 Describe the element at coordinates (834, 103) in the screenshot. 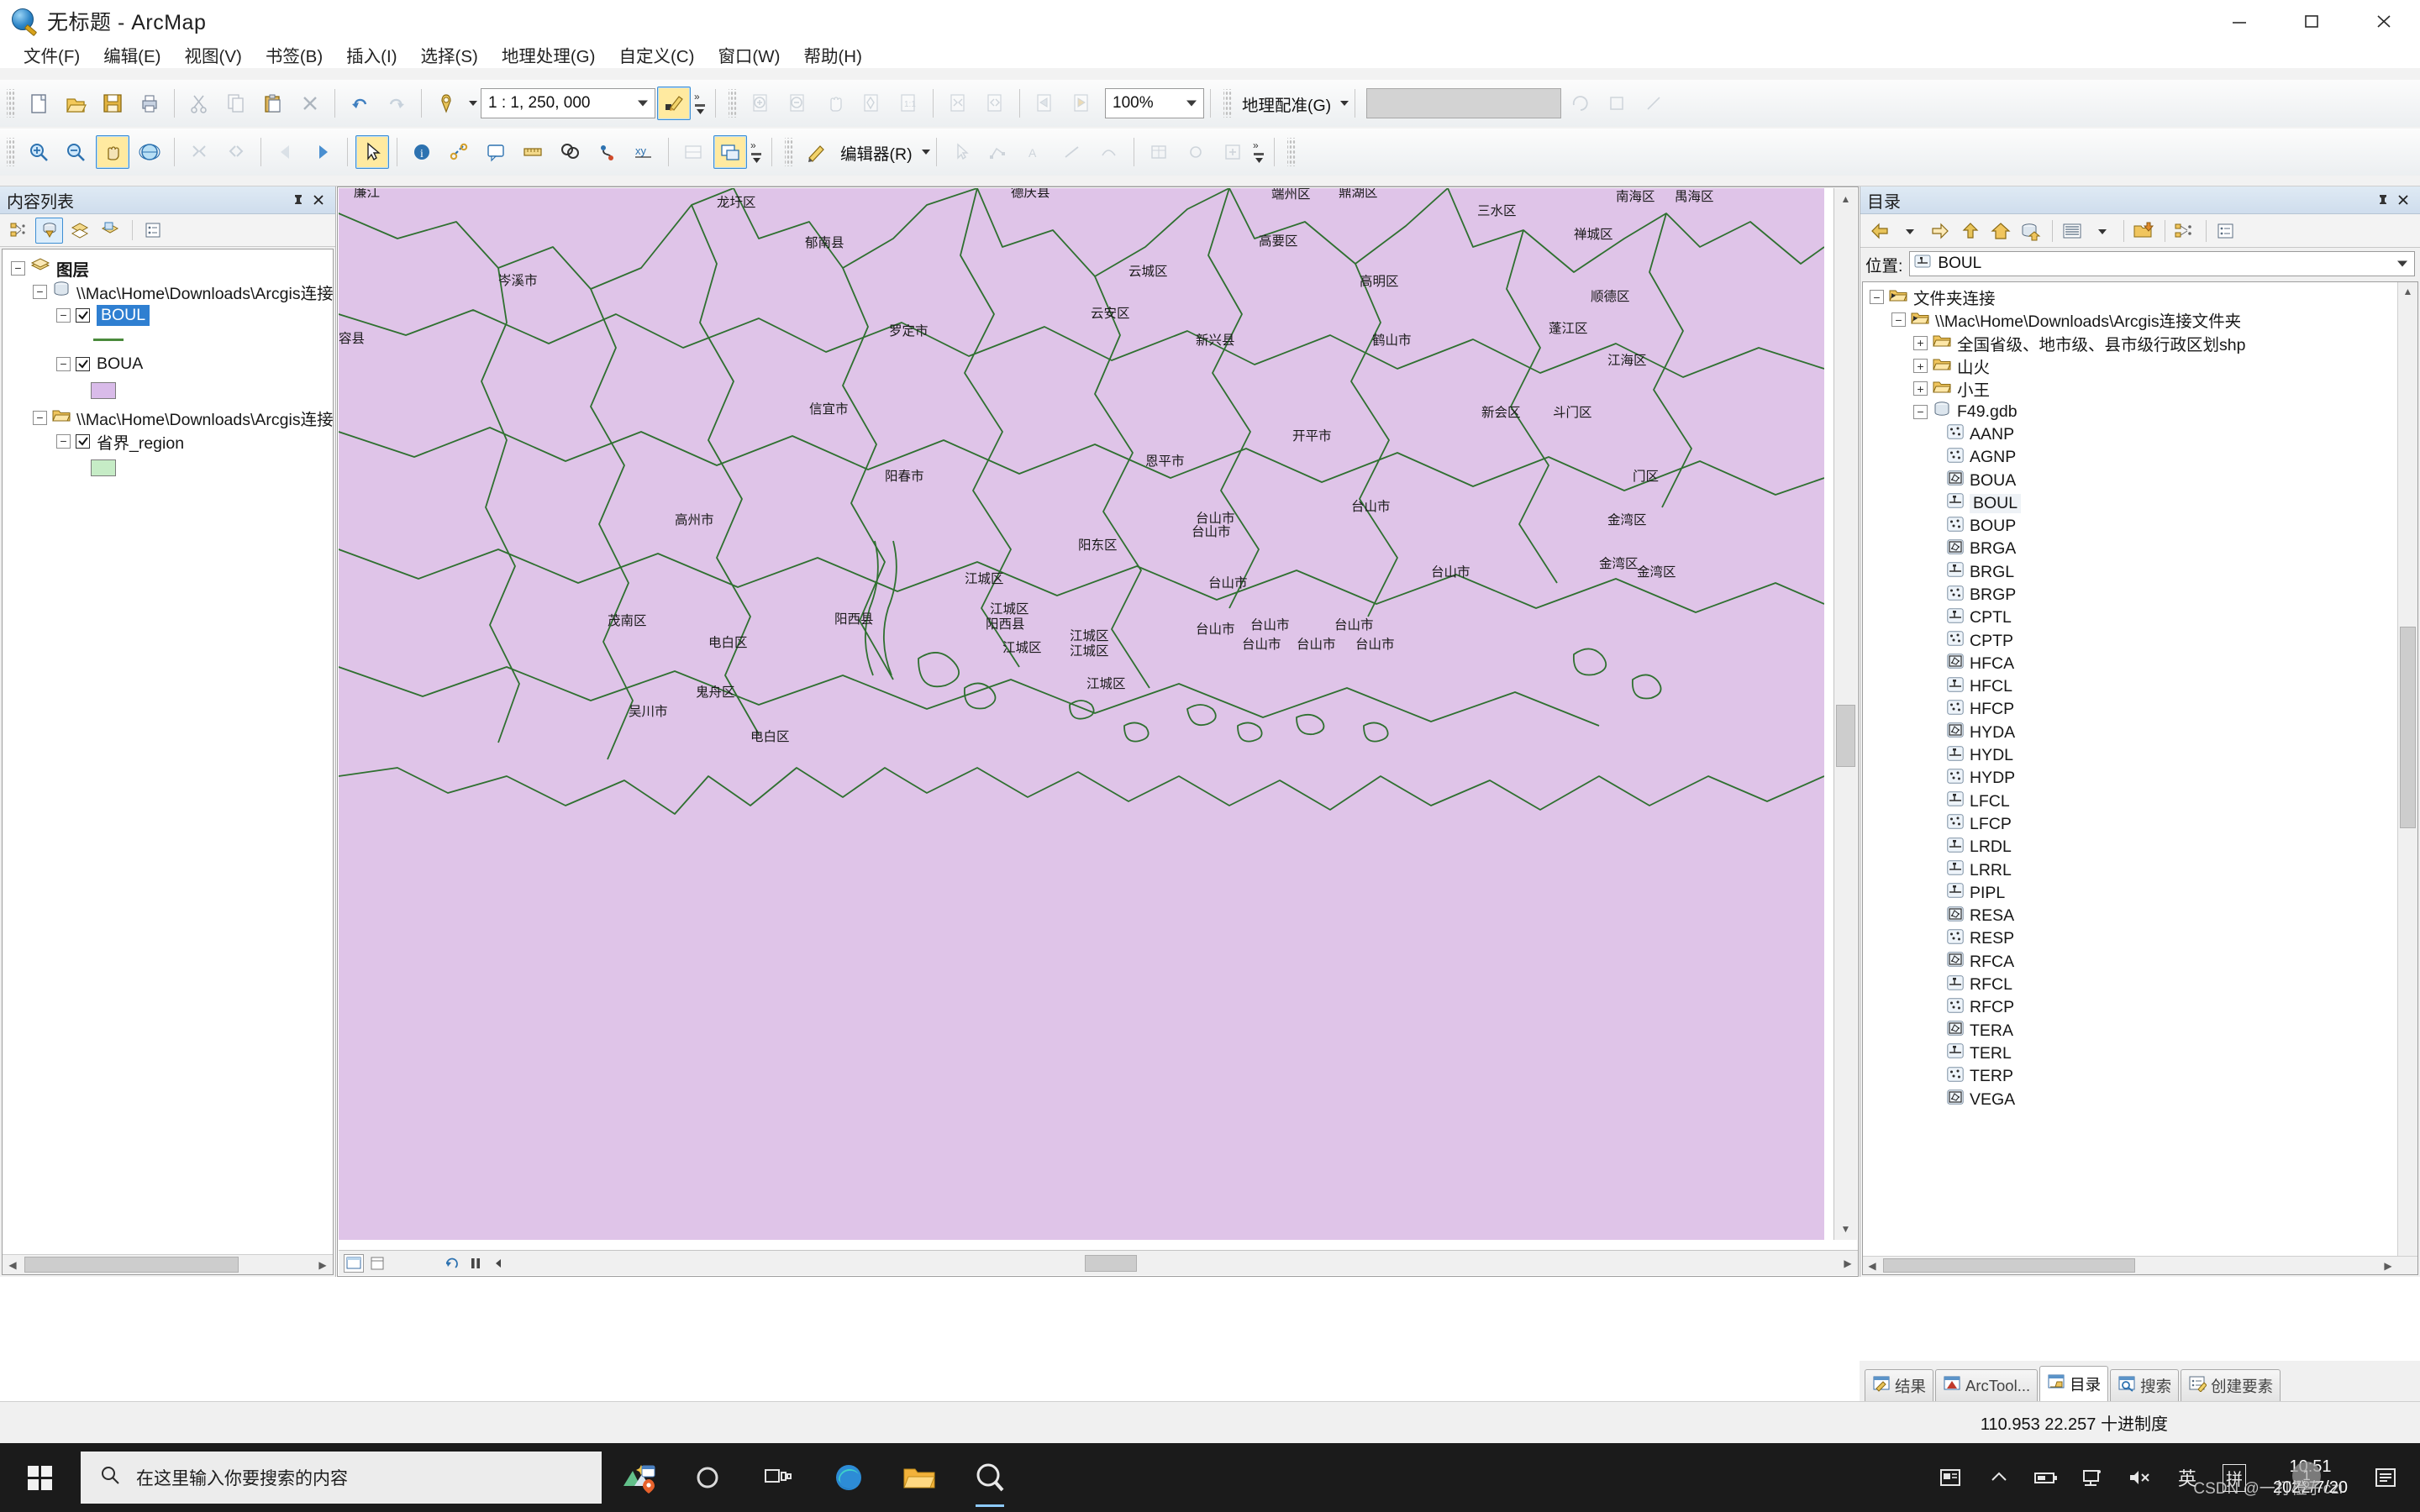

I see `pan-page-icon` at that location.